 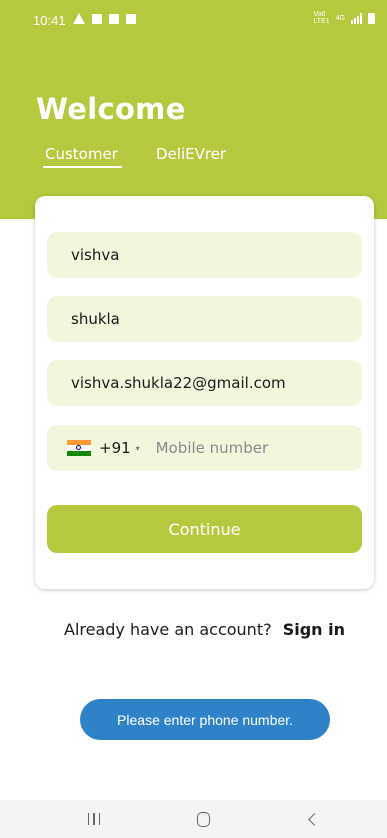 What do you see at coordinates (49, 20) in the screenshot?
I see `status-time: 10:41` at bounding box center [49, 20].